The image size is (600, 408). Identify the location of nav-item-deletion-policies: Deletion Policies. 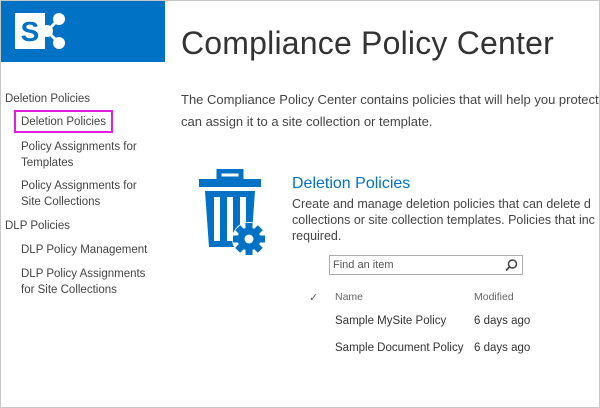
(63, 122).